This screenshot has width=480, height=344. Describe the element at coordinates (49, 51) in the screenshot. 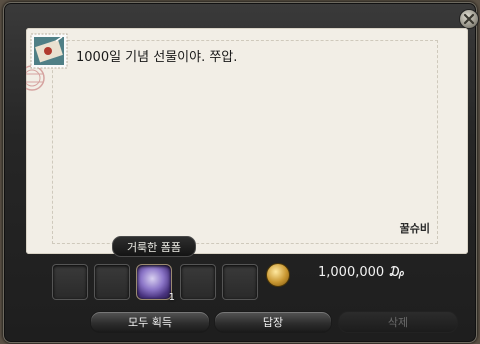

I see `stamp-icon` at that location.